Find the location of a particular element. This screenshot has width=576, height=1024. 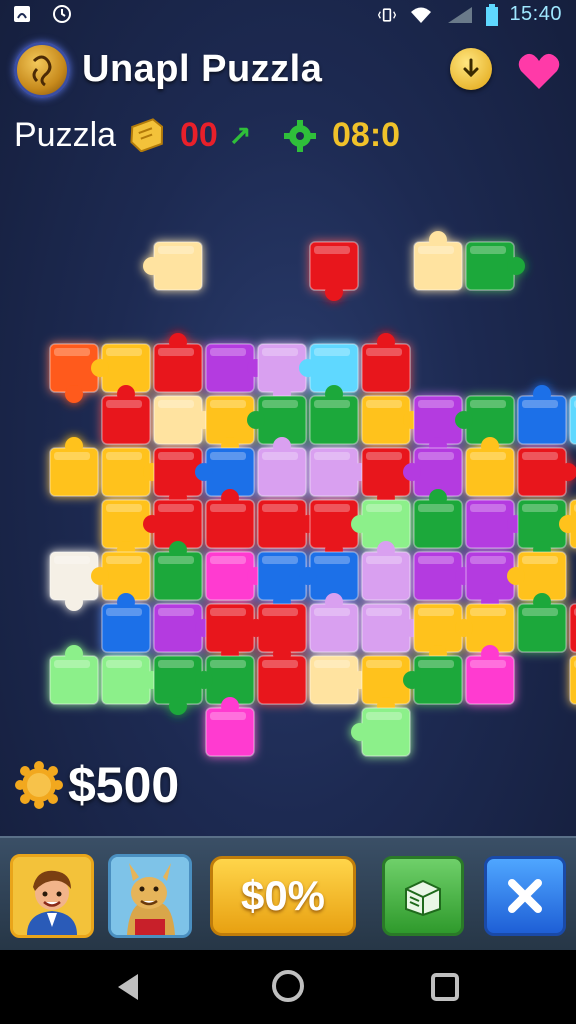

battery-icon is located at coordinates (492, 14).